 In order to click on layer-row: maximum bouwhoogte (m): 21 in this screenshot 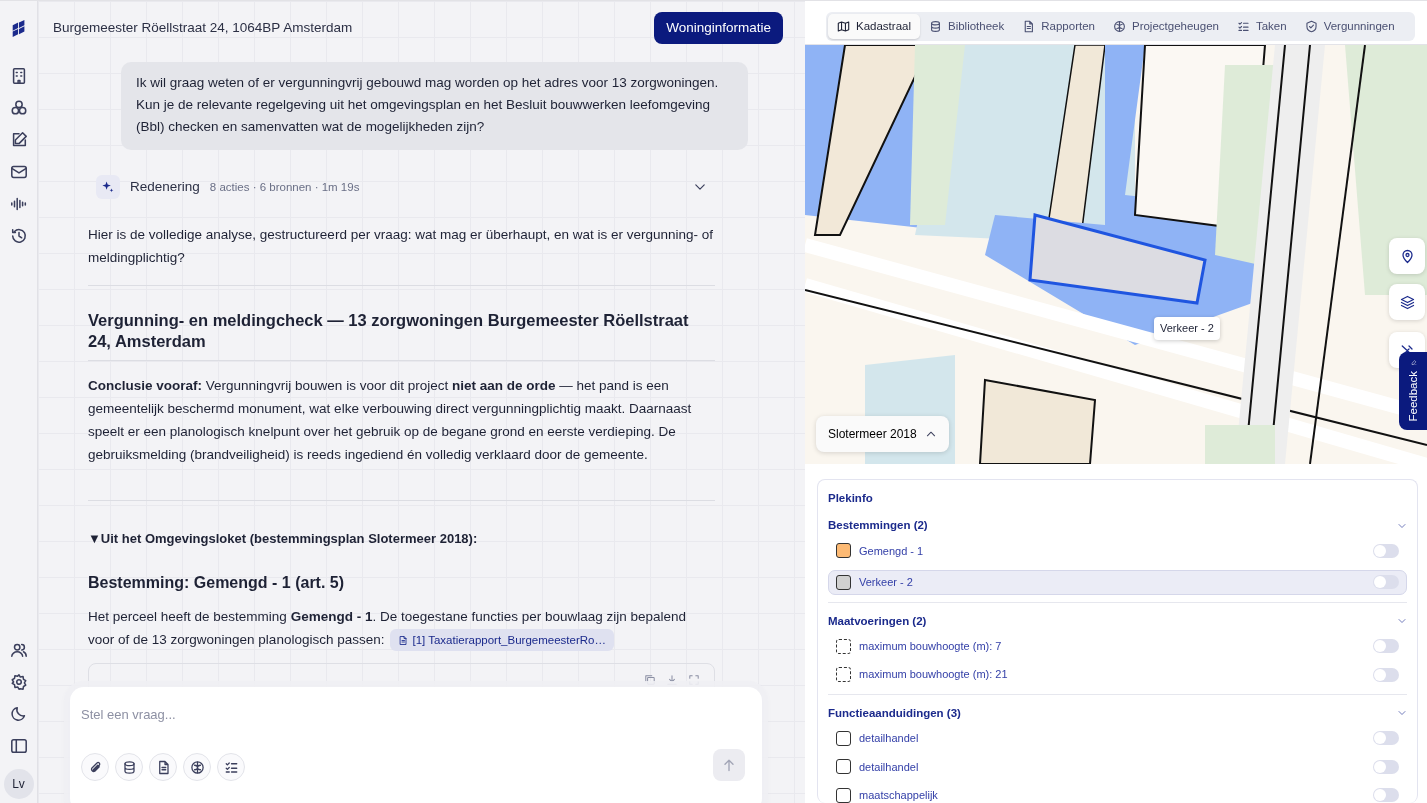, I will do `click(1117, 674)`.